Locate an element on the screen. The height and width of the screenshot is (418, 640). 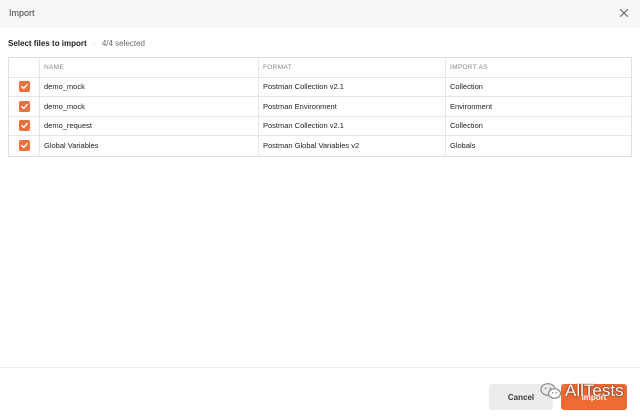
row-import-as: Environment is located at coordinates (538, 106).